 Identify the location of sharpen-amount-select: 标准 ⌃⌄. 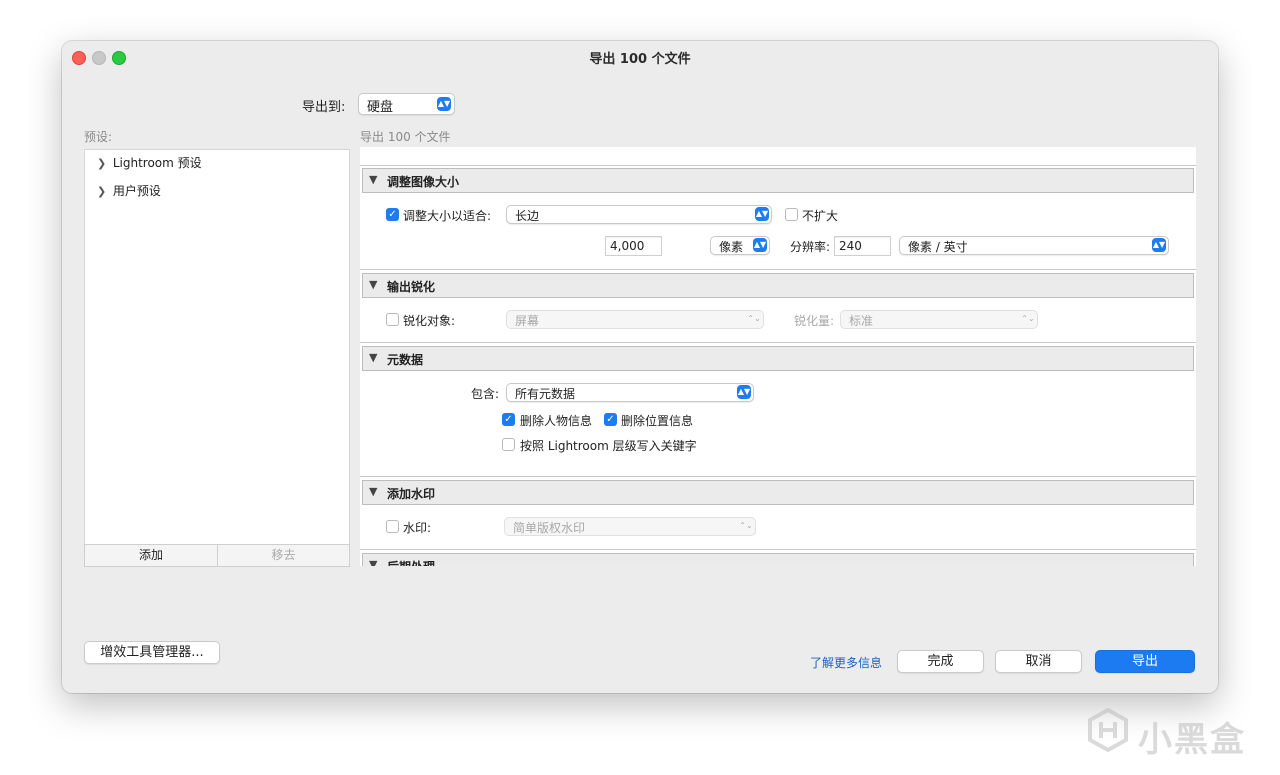
(939, 319).